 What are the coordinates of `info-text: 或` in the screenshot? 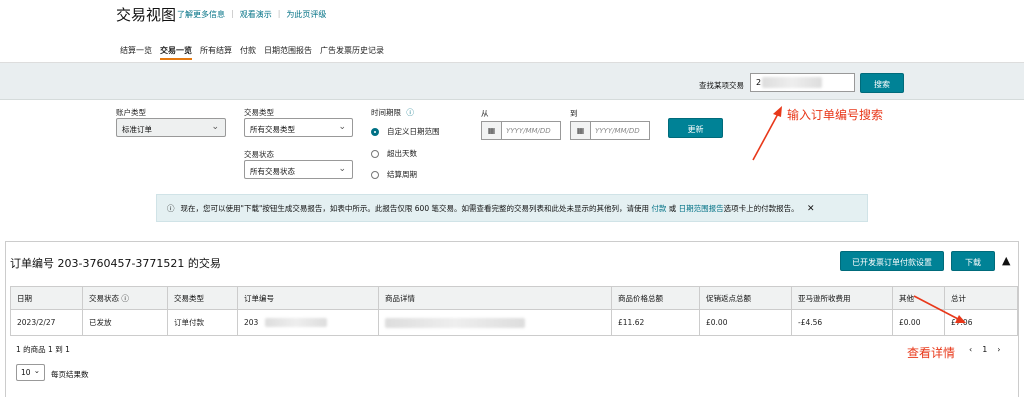 It's located at (672, 208).